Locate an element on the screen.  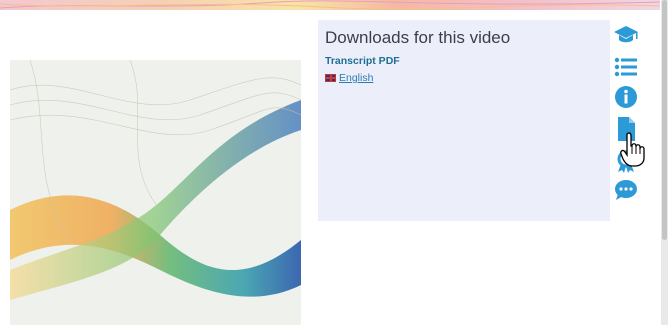
downloads-title: Downloads for this video is located at coordinates (418, 37).